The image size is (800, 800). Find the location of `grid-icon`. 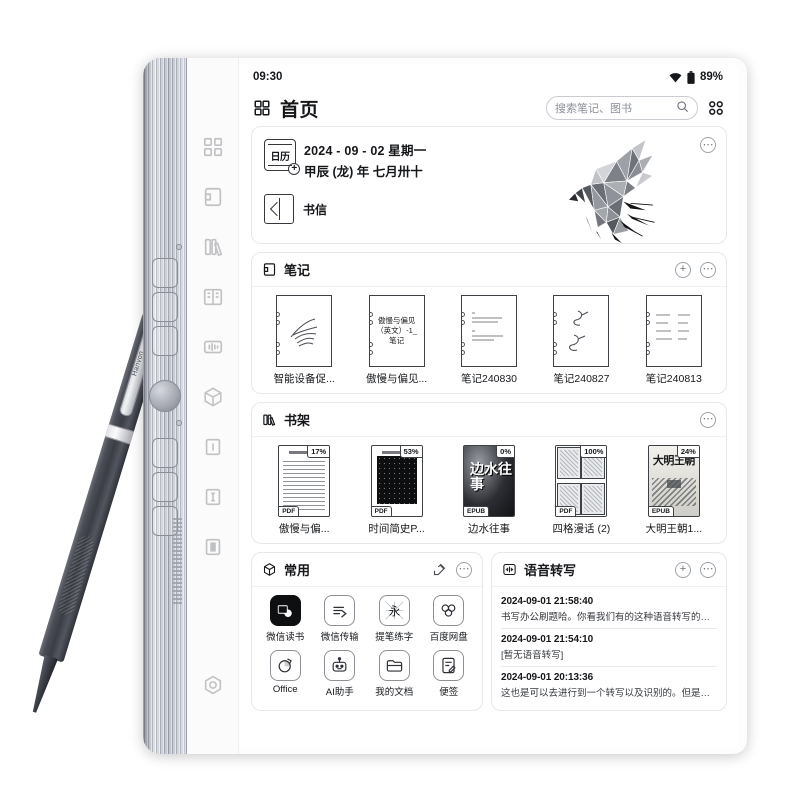

grid-icon is located at coordinates (262, 108).